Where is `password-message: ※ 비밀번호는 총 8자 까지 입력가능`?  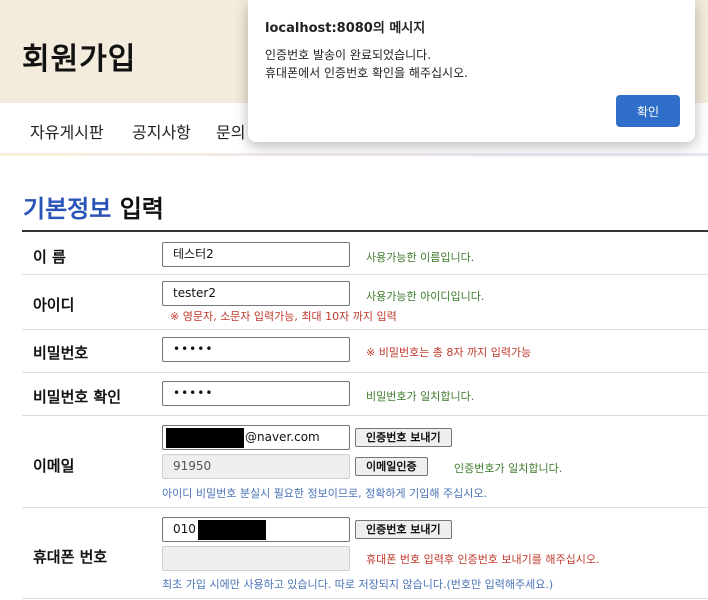 password-message: ※ 비밀번호는 총 8자 까지 입력가능 is located at coordinates (449, 352).